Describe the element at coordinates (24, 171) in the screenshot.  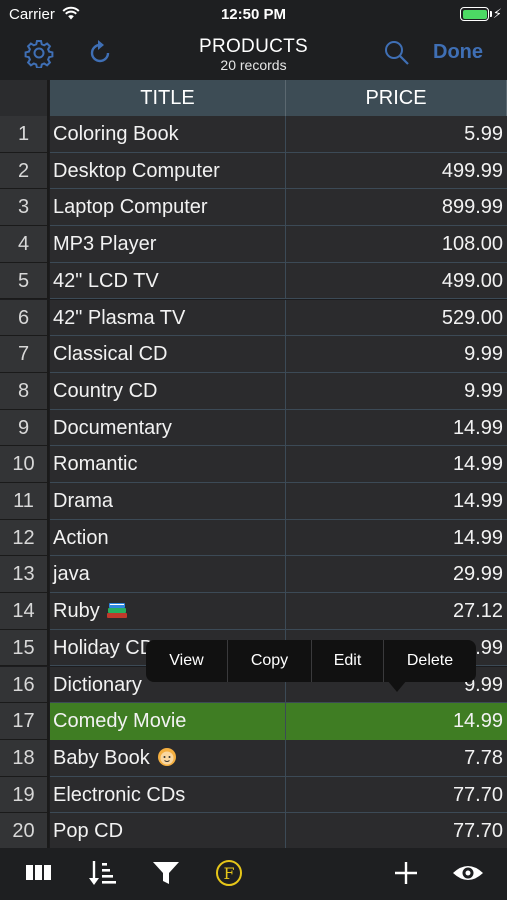
I see `row-number: 2` at that location.